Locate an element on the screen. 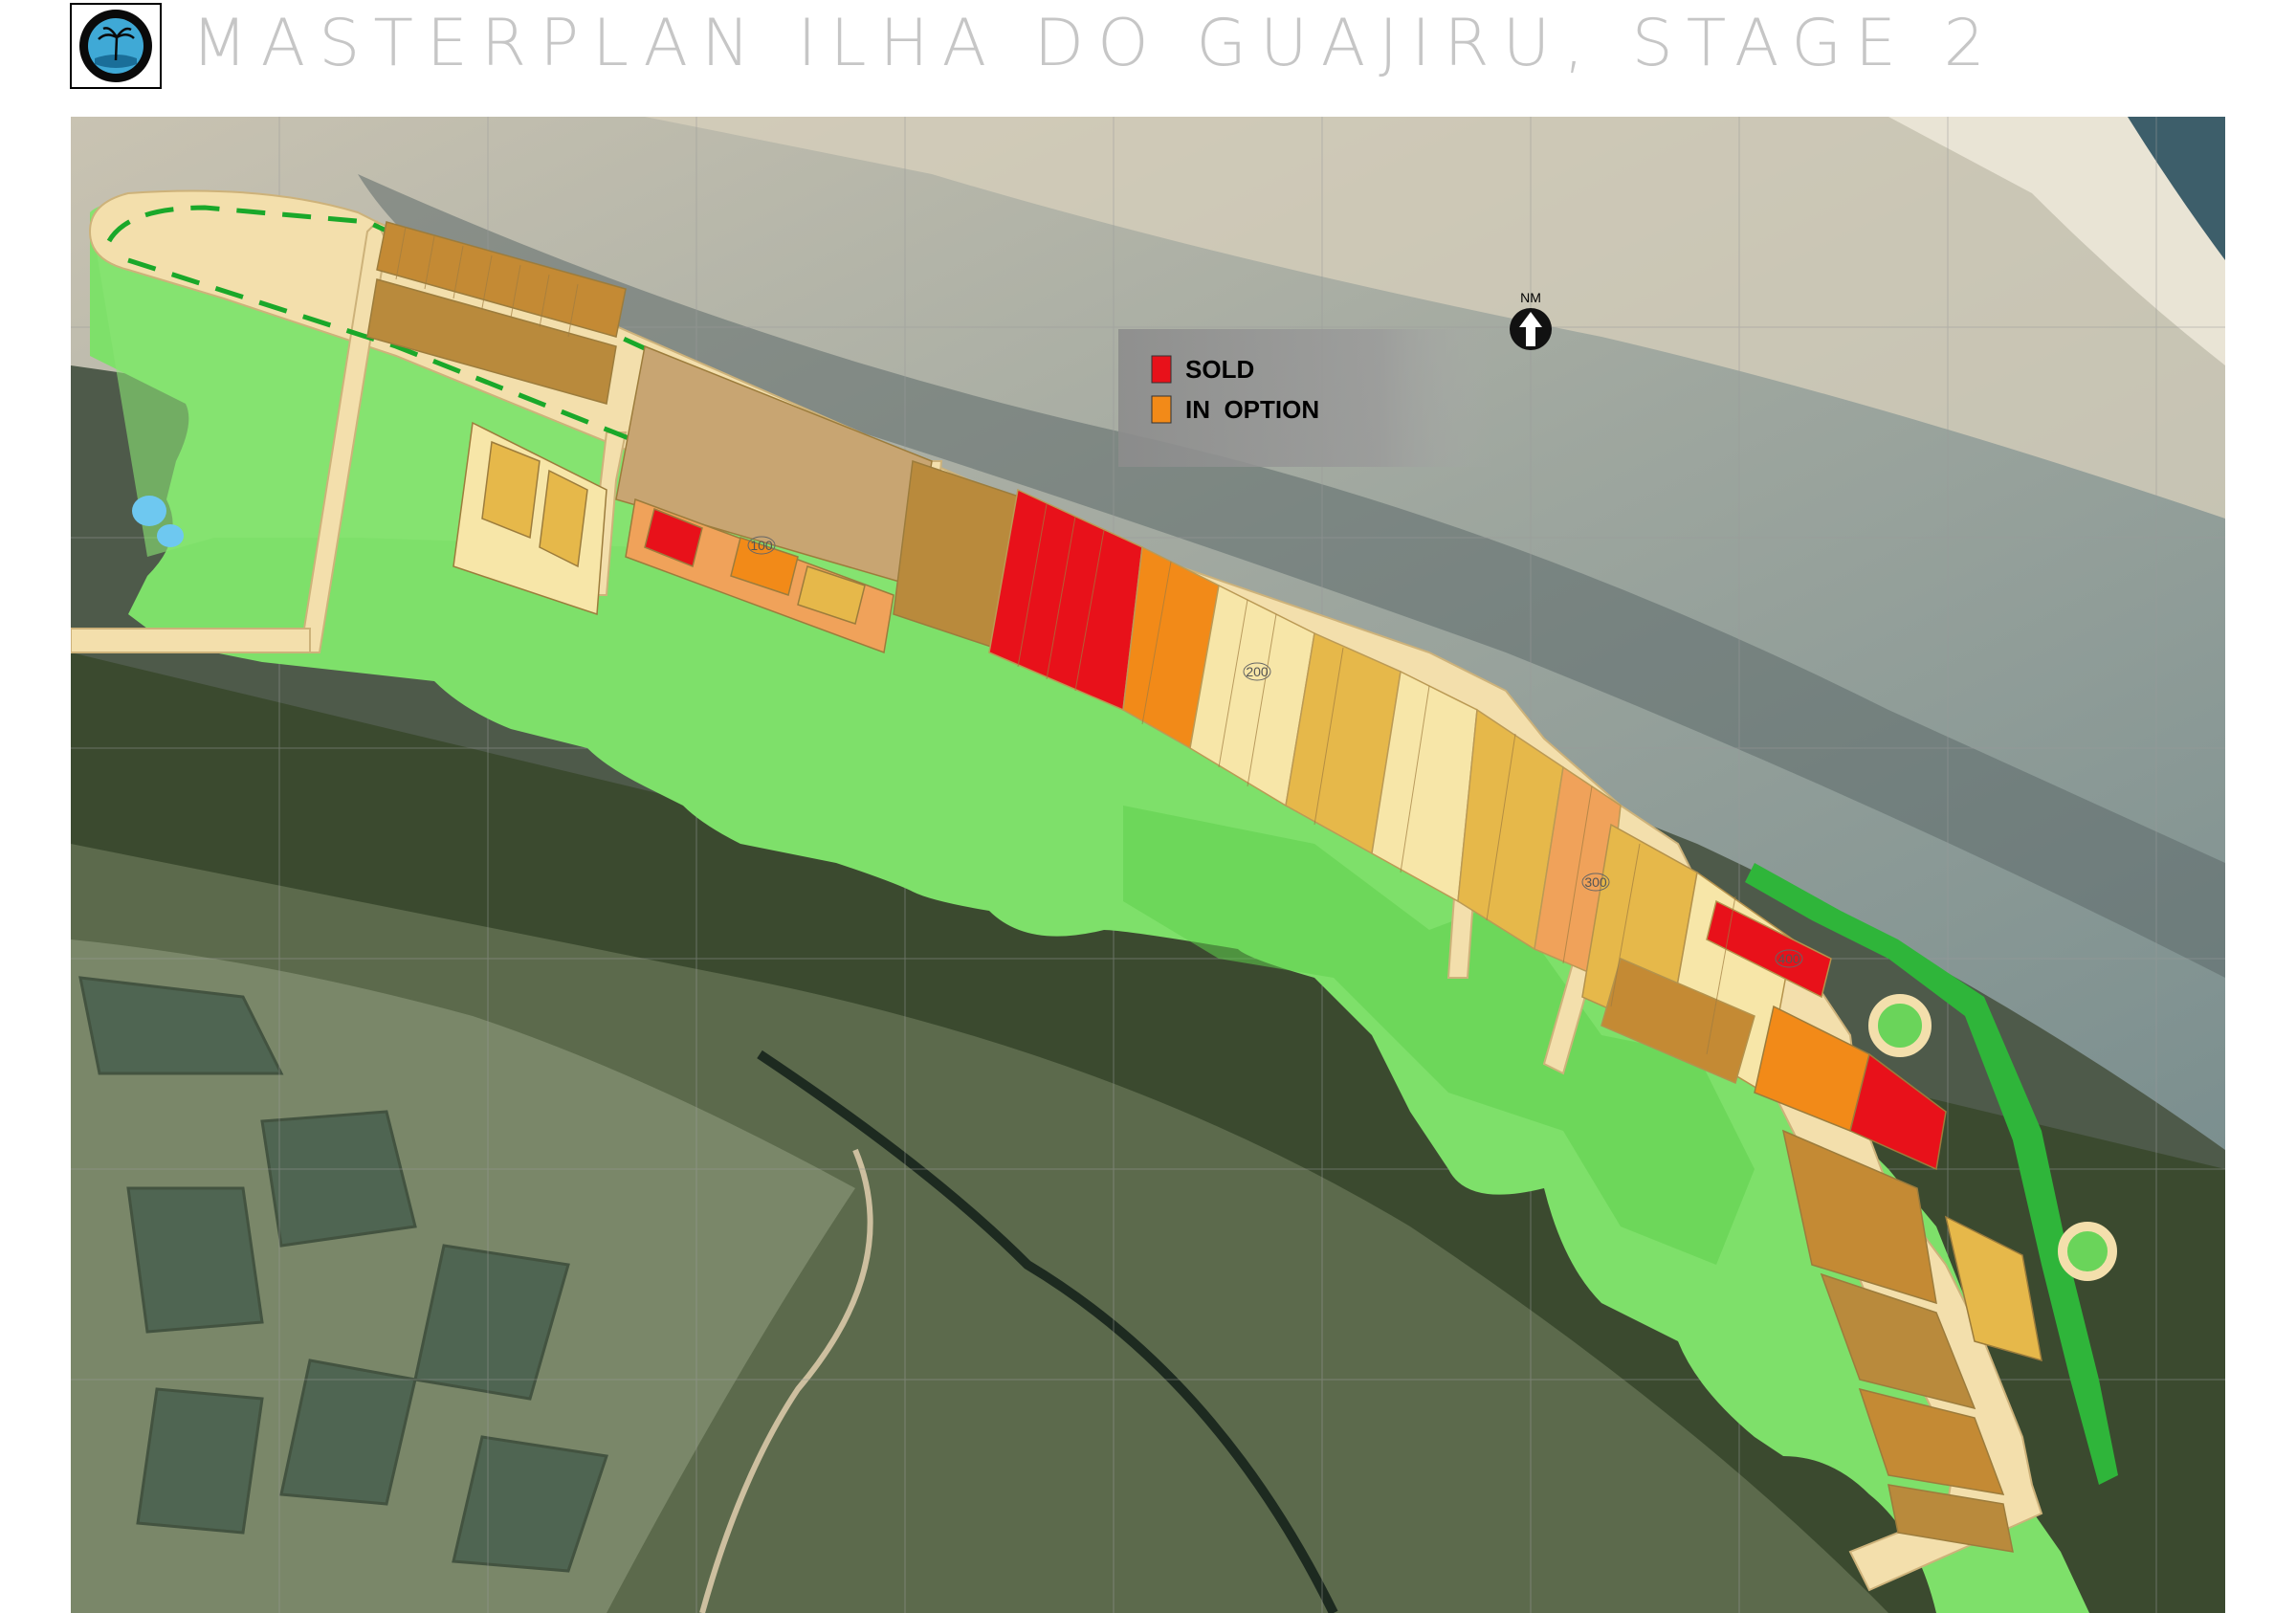  north-arrow-label: NM is located at coordinates (1530, 297).